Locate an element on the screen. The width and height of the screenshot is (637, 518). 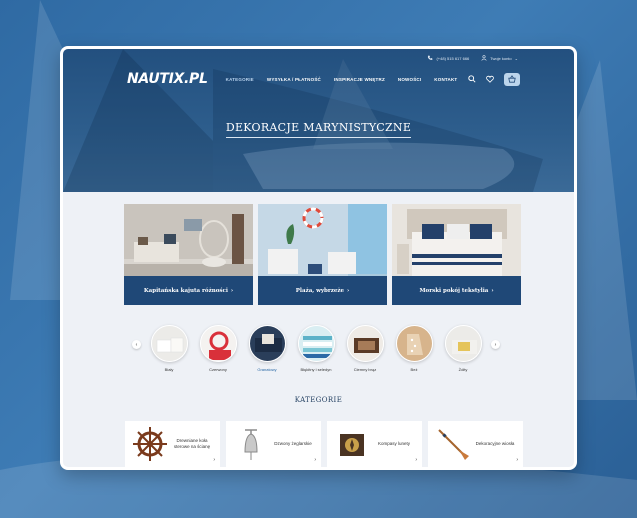
basket-icon is located at coordinates (512, 79).